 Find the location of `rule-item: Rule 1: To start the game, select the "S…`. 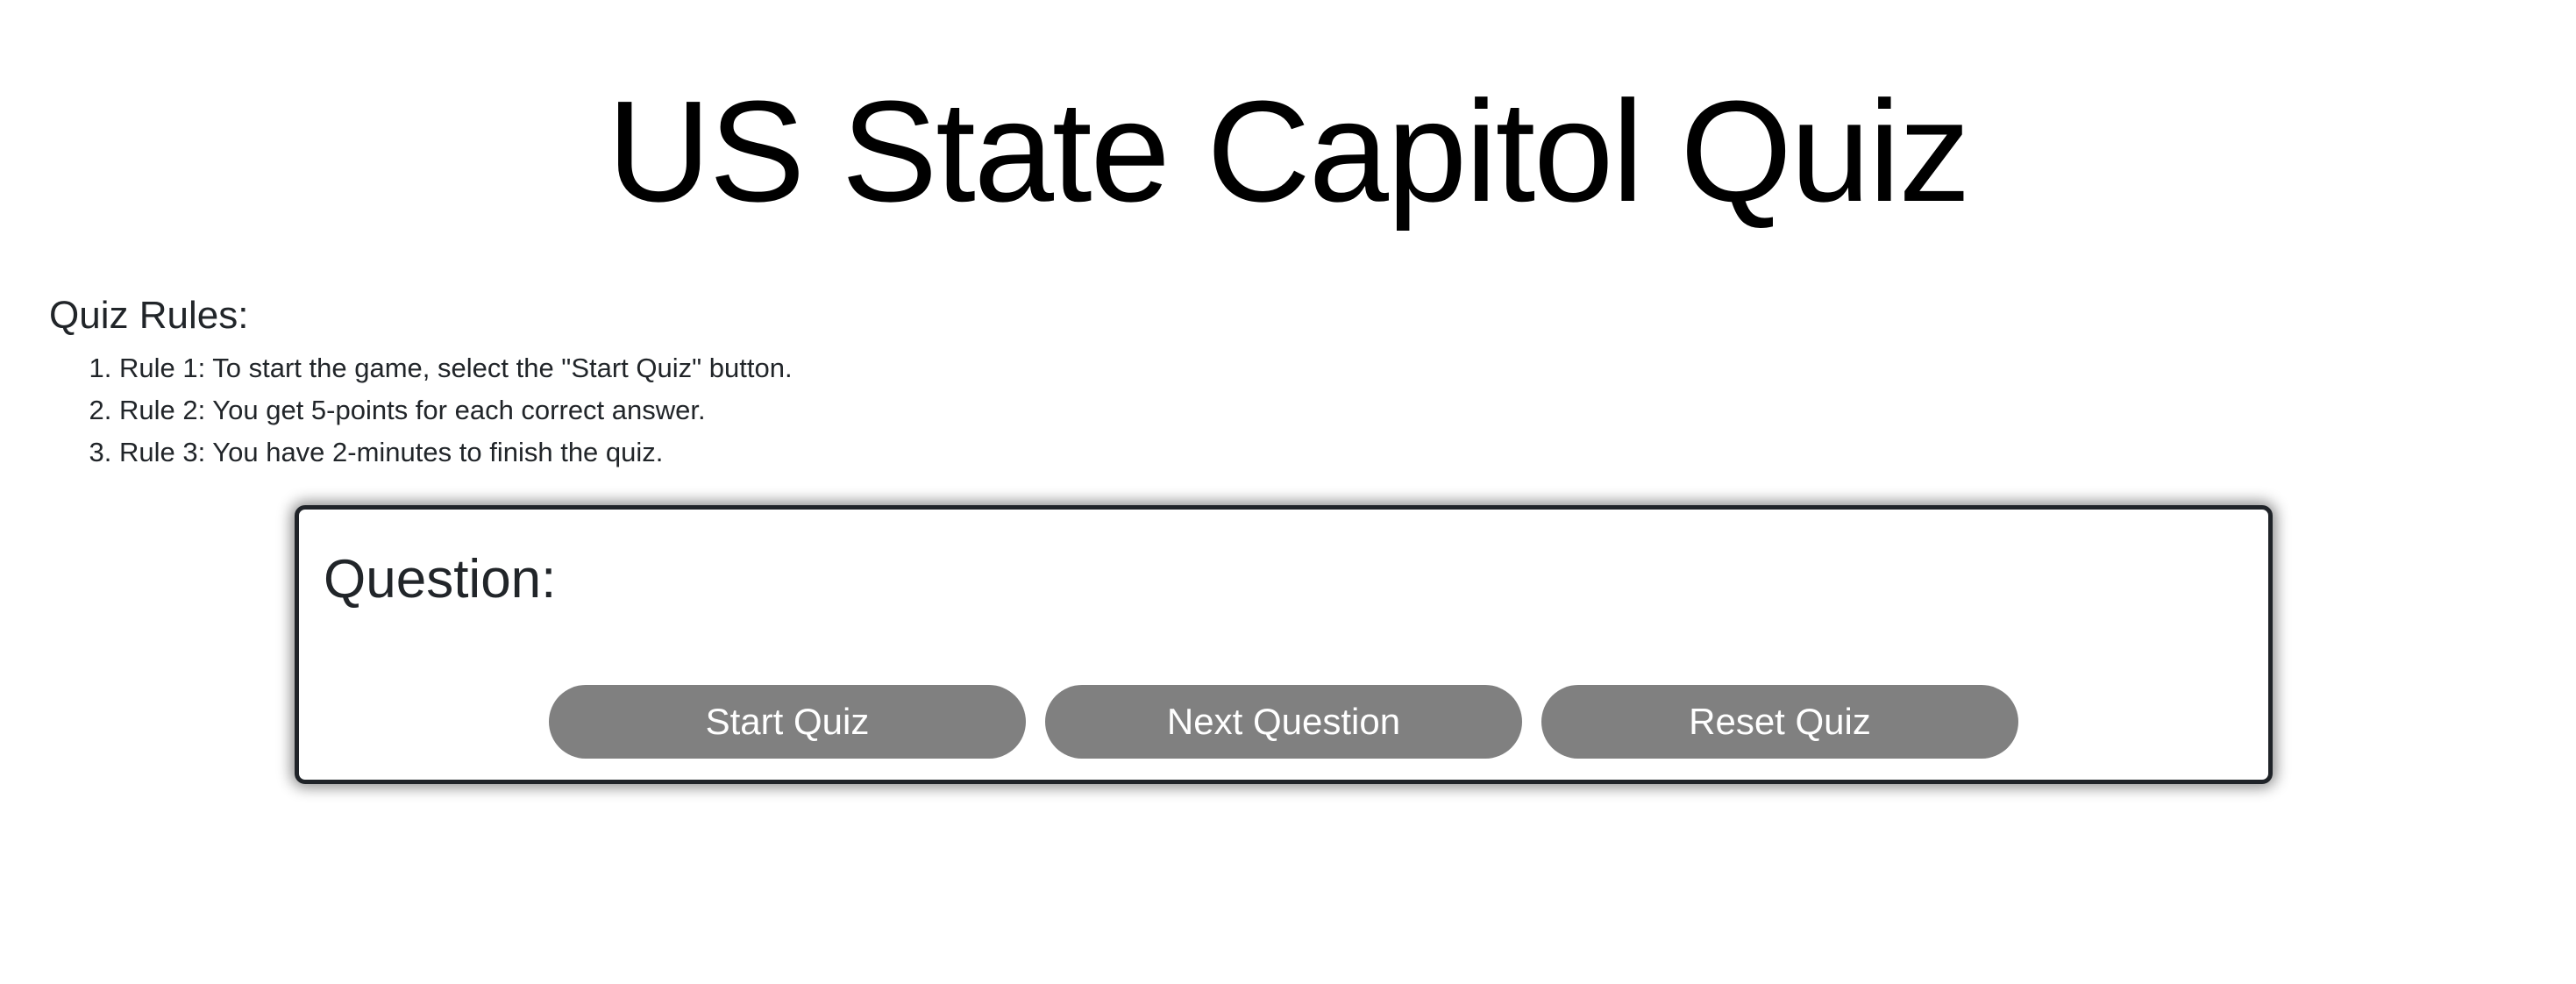

rule-item: Rule 1: To start the game, select the "S… is located at coordinates (698, 368).